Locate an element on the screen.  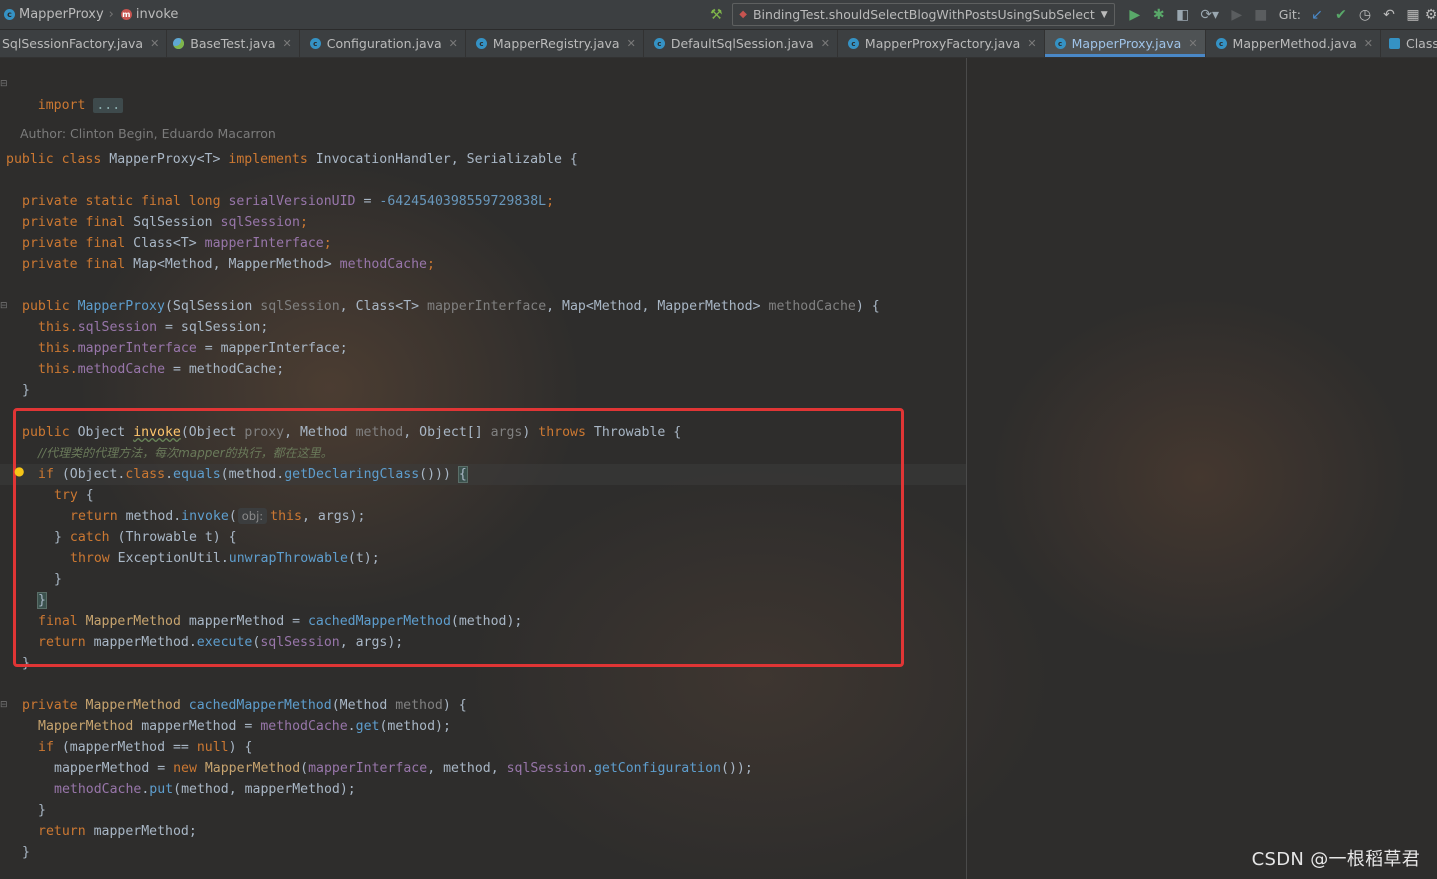
tab-label: BaseTest.java is located at coordinates (233, 43).